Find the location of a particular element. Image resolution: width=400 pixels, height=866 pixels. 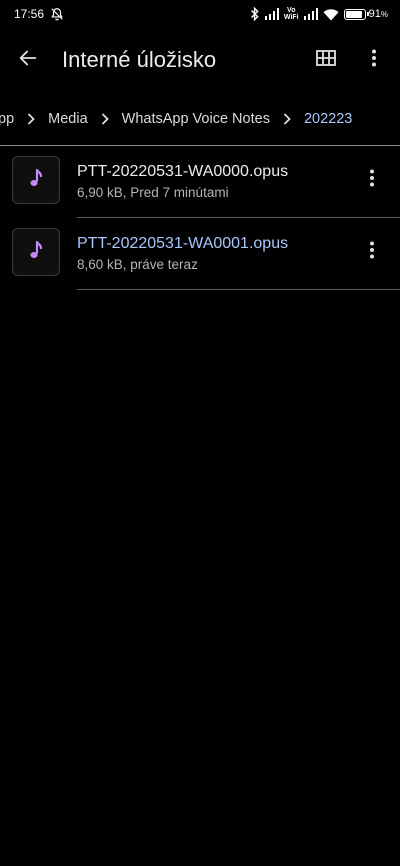

app-bar: Interné úložisko is located at coordinates (200, 60).